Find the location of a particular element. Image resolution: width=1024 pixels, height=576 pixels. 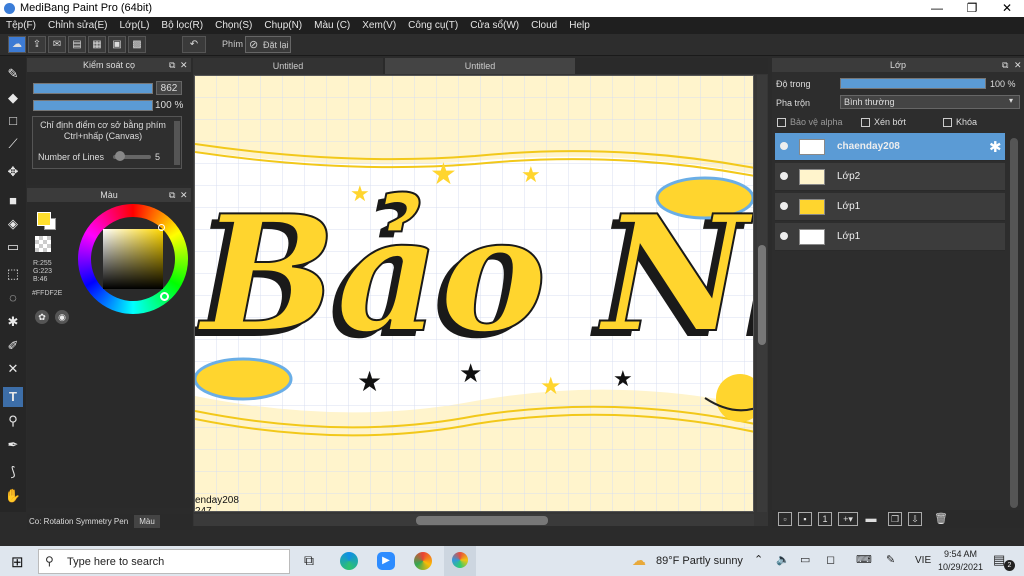

text-tool-icon: T is located at coordinates (13, 397).